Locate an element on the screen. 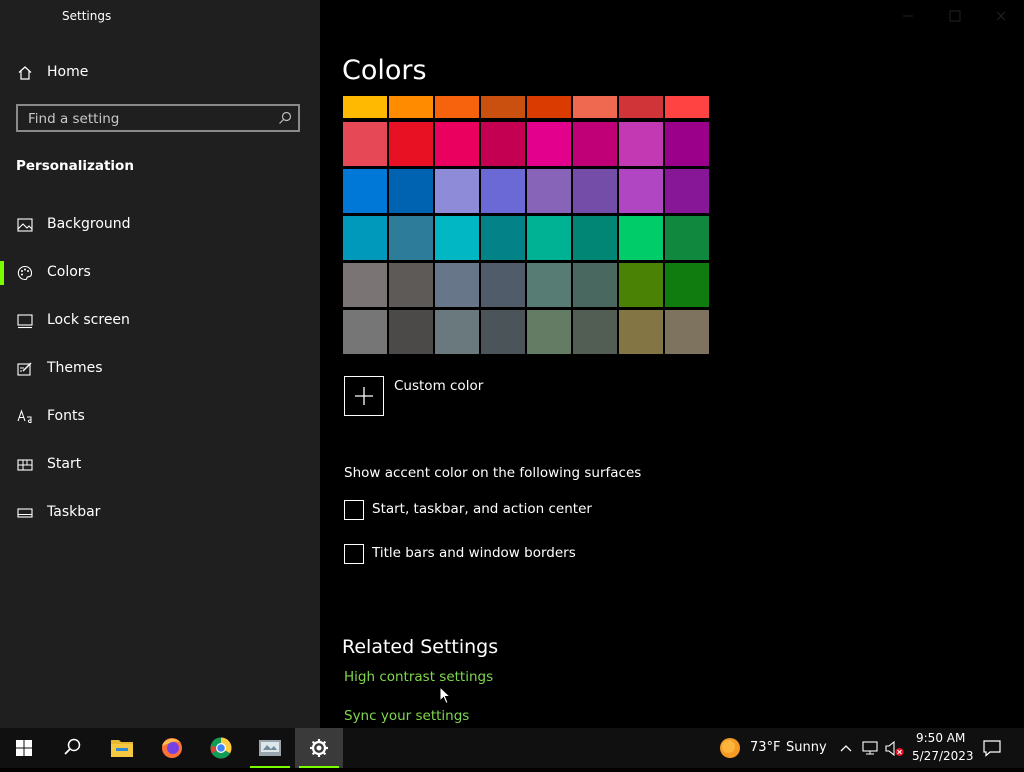  windows-logo-icon is located at coordinates (24, 748).